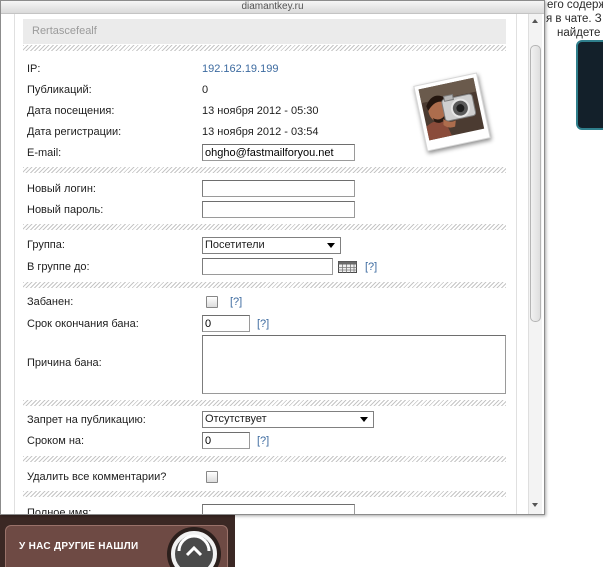 This screenshot has width=603, height=567. What do you see at coordinates (44, 153) in the screenshot?
I see `email-label: E-mail:` at bounding box center [44, 153].